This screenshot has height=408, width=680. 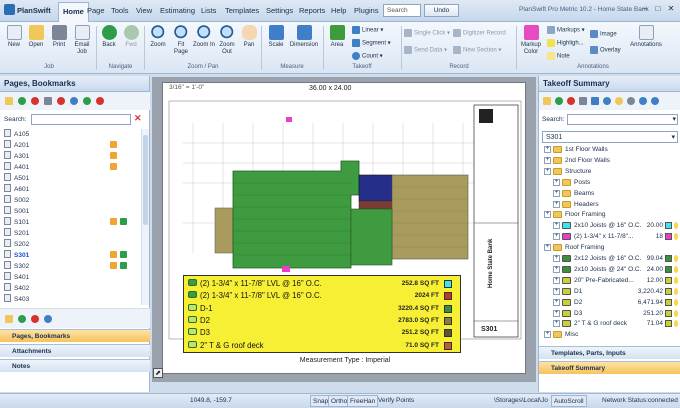 What do you see at coordinates (204, 37) in the screenshot?
I see `zoom-in-button: Zoom In` at bounding box center [204, 37].